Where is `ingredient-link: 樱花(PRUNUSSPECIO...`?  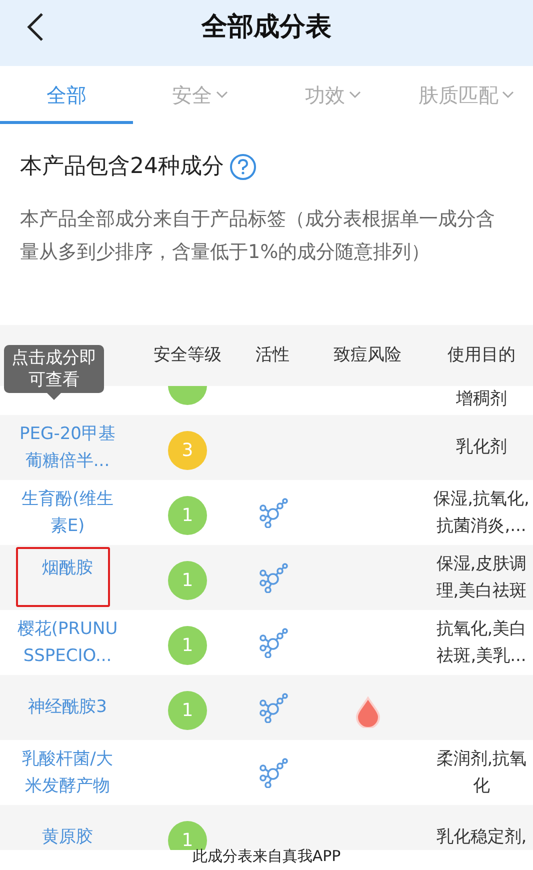
ingredient-link: 樱花(PRUNUSSPECIO... is located at coordinates (68, 643).